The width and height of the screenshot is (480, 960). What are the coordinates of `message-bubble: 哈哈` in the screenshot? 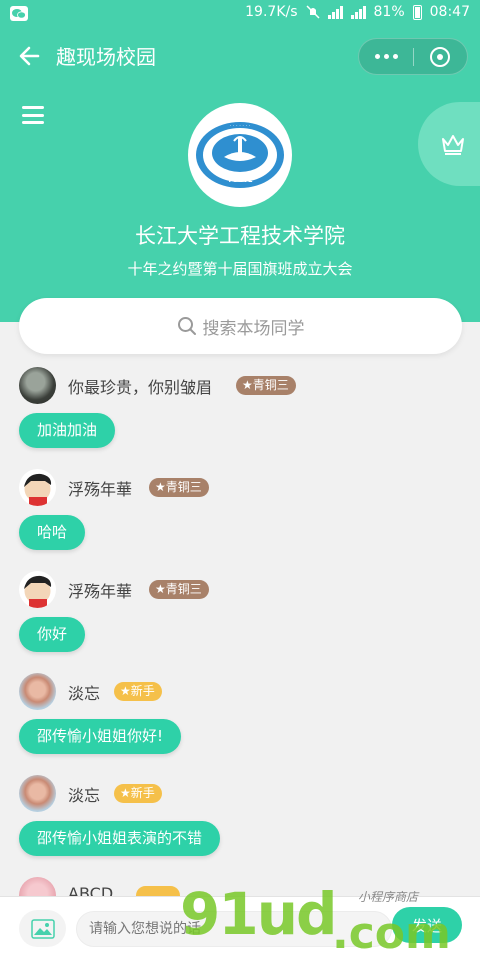 It's located at (52, 532).